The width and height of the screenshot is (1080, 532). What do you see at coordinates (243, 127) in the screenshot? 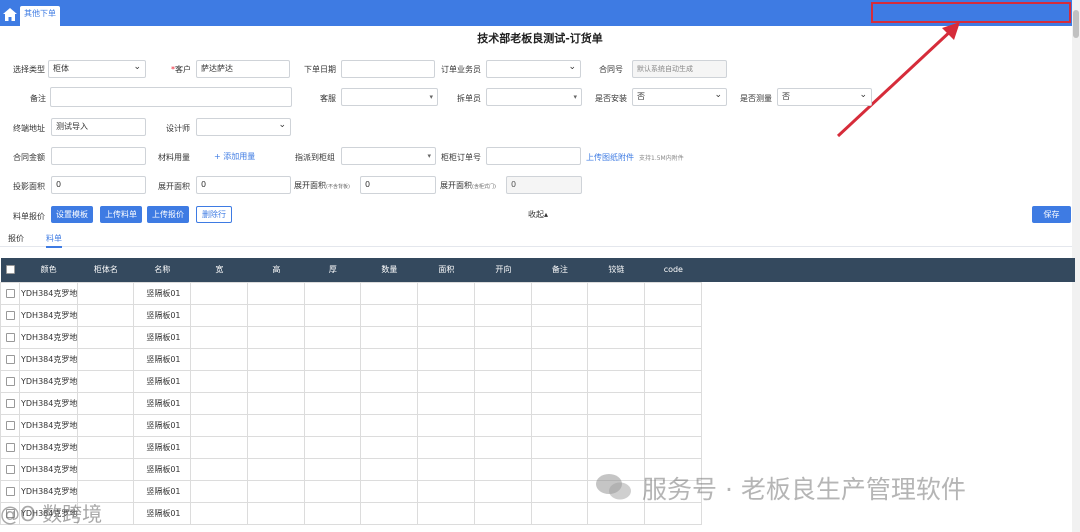
I see `designer-select` at bounding box center [243, 127].